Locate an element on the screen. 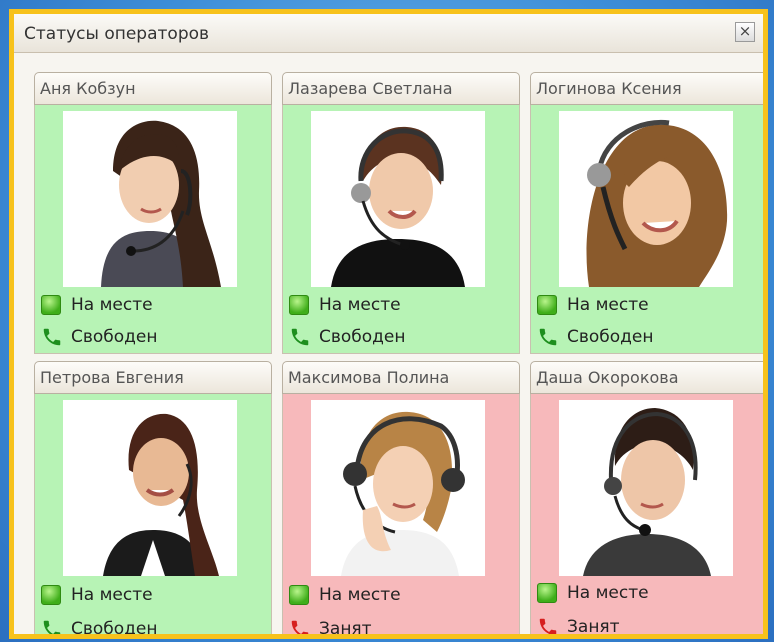 Image resolution: width=774 pixels, height=642 pixels. operator-name: Лазарева Светлана is located at coordinates (401, 88).